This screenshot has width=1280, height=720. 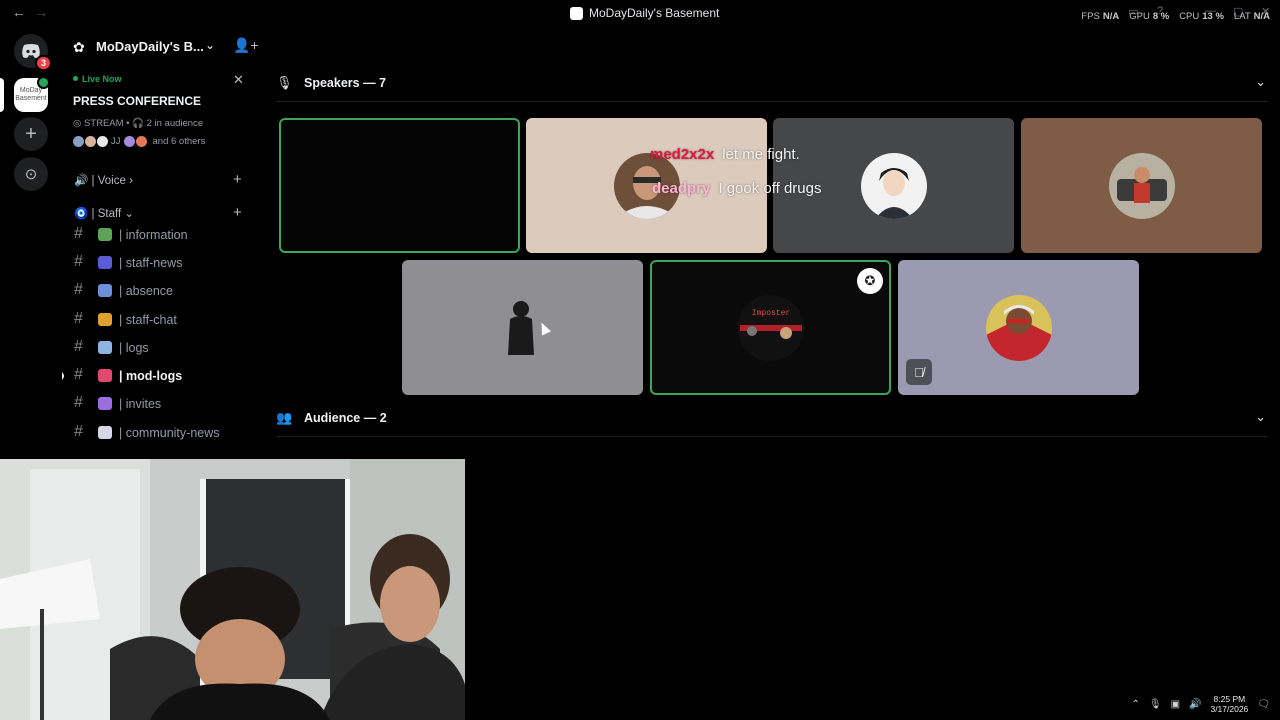 I want to click on server-header: ✿ MoDayDaily's B... ⌄ 👤+, so click(x=162, y=47).